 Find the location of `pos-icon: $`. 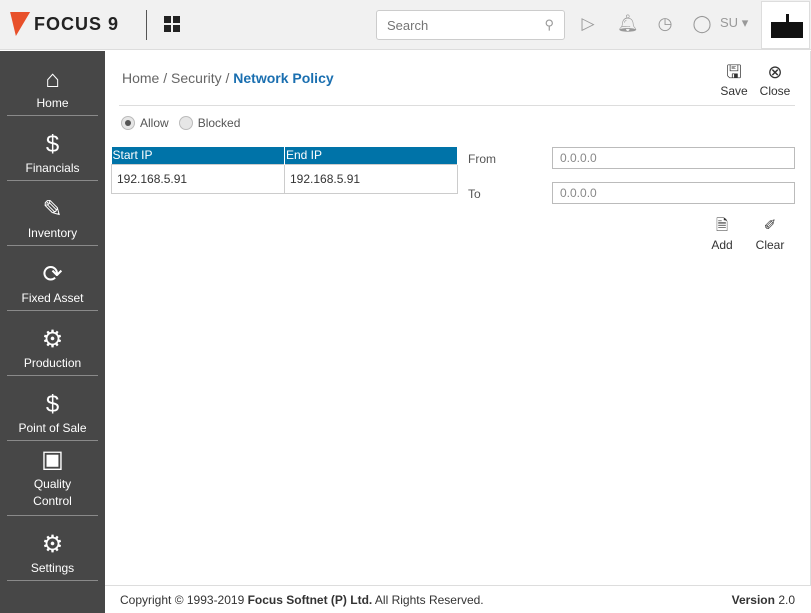

pos-icon: $ is located at coordinates (52, 404).